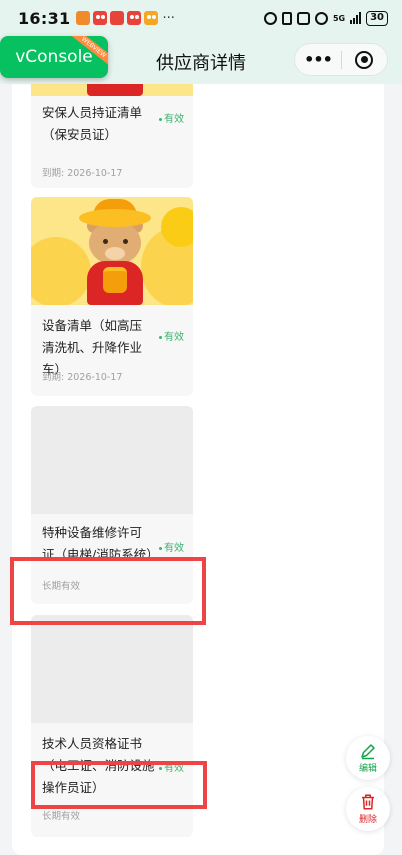 This screenshot has width=402, height=855. I want to click on document-card: 设备清单（如高压清洗机、升降作业车） 有效 到期: 2026-10-17, so click(112, 296).